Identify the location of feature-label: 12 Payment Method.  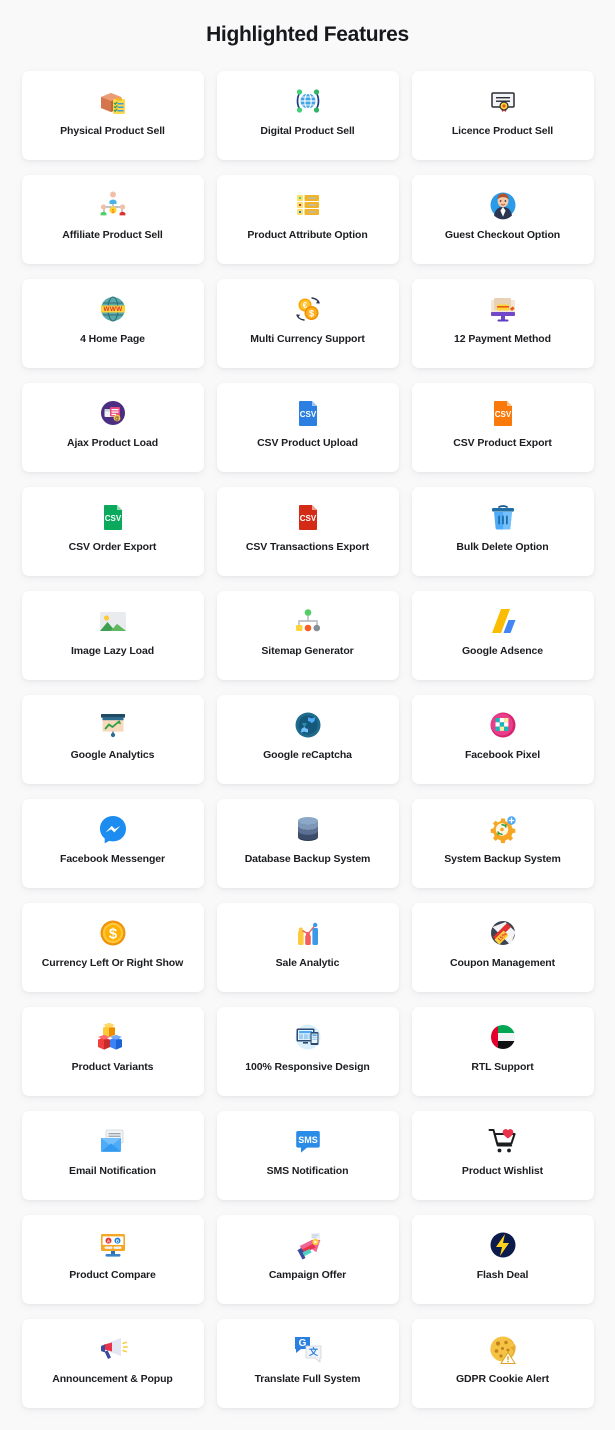
(502, 339).